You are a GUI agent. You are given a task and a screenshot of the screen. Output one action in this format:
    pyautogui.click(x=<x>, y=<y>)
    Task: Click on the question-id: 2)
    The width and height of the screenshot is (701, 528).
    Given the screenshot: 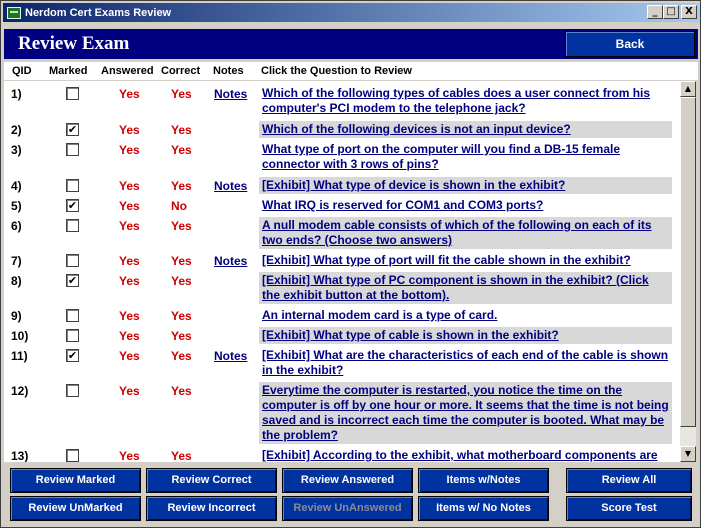 What is the action you would take?
    pyautogui.click(x=16, y=130)
    